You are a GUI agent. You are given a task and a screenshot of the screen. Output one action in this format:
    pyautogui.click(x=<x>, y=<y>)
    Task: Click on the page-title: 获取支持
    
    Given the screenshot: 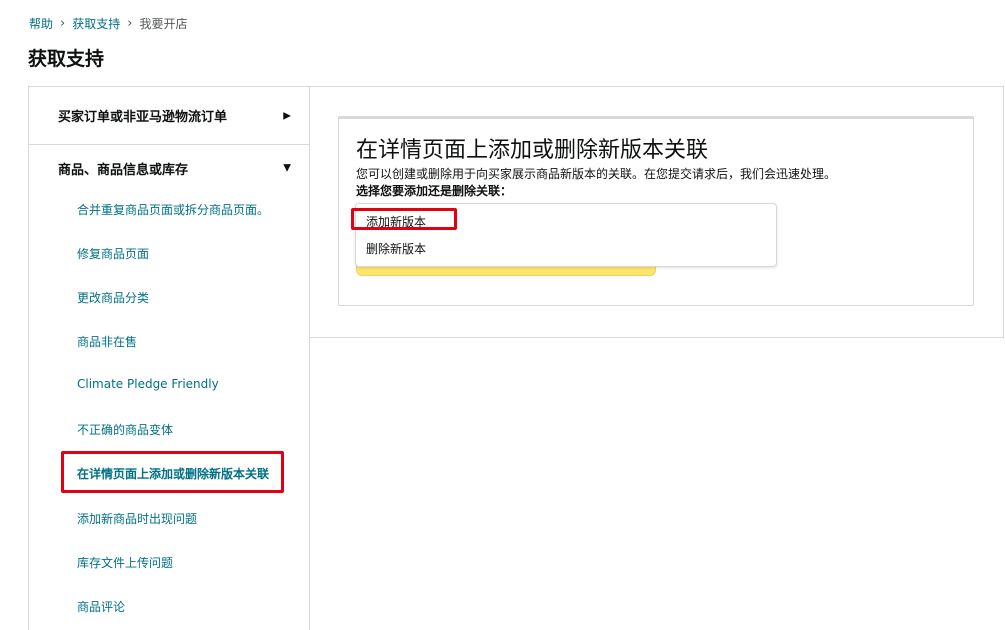 What is the action you would take?
    pyautogui.click(x=66, y=59)
    